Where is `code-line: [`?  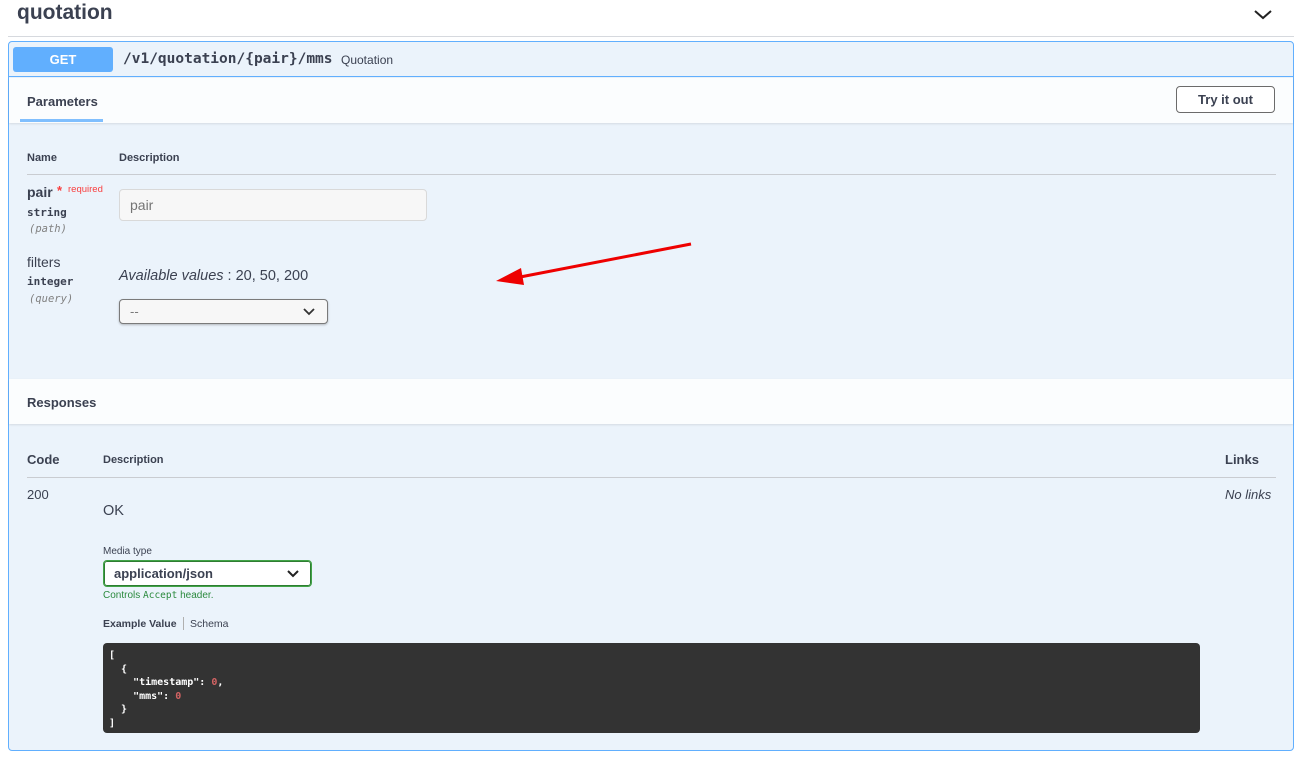 code-line: [ is located at coordinates (112, 655).